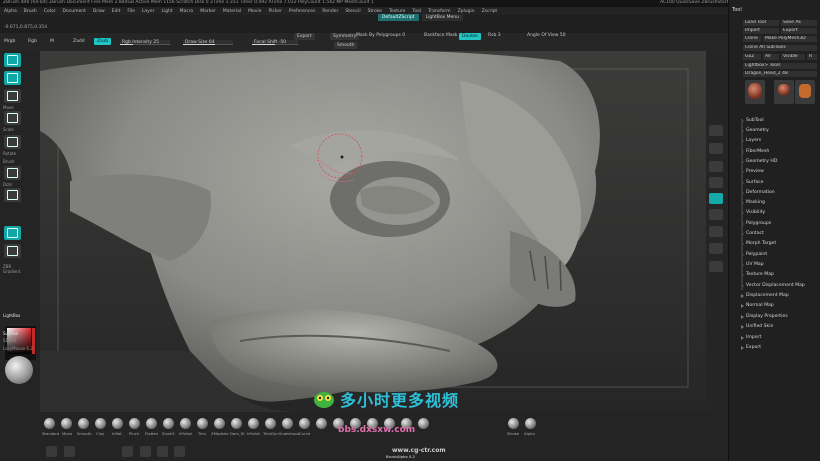 The width and height of the screenshot is (820, 461). What do you see at coordinates (716, 231) in the screenshot?
I see `persp-button` at bounding box center [716, 231].